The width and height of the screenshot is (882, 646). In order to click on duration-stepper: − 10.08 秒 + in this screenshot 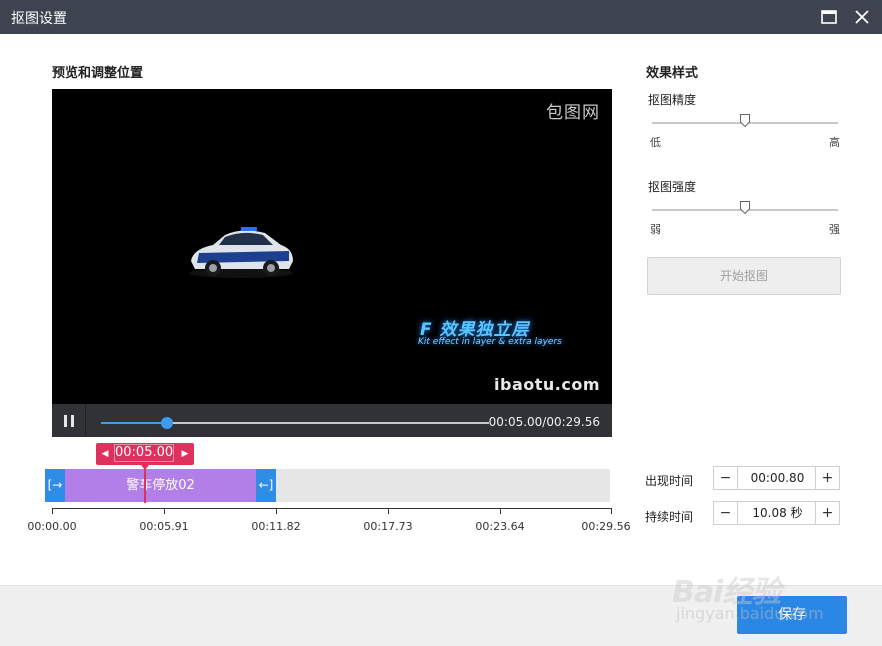, I will do `click(776, 513)`.